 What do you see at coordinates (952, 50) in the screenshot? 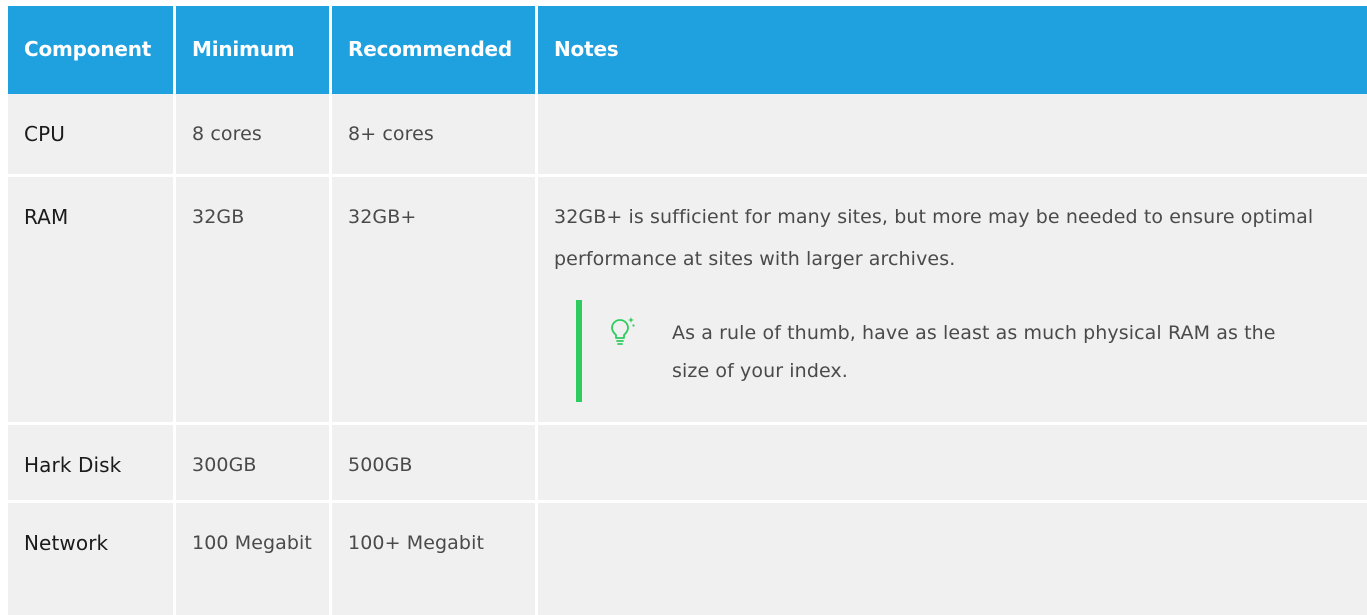
I see `header-notes: Notes` at bounding box center [952, 50].